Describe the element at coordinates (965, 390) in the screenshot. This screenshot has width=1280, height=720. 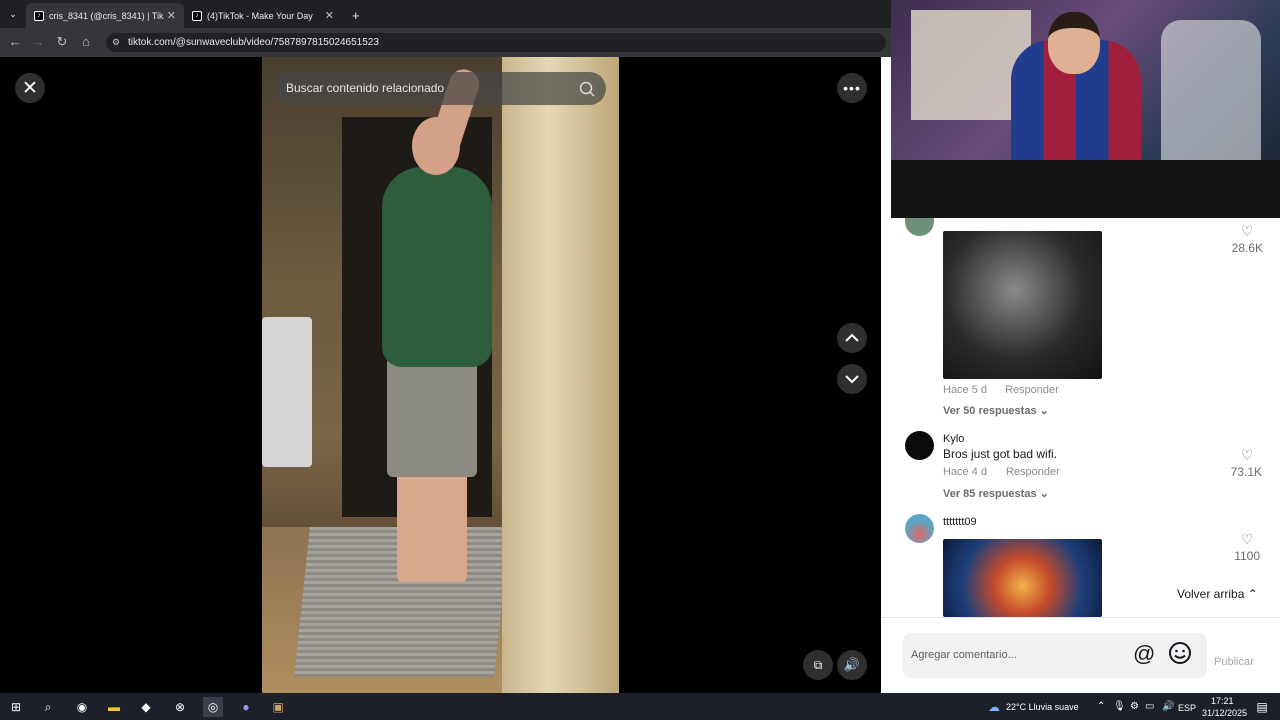
I see `comment-time: Hace 5 d` at that location.